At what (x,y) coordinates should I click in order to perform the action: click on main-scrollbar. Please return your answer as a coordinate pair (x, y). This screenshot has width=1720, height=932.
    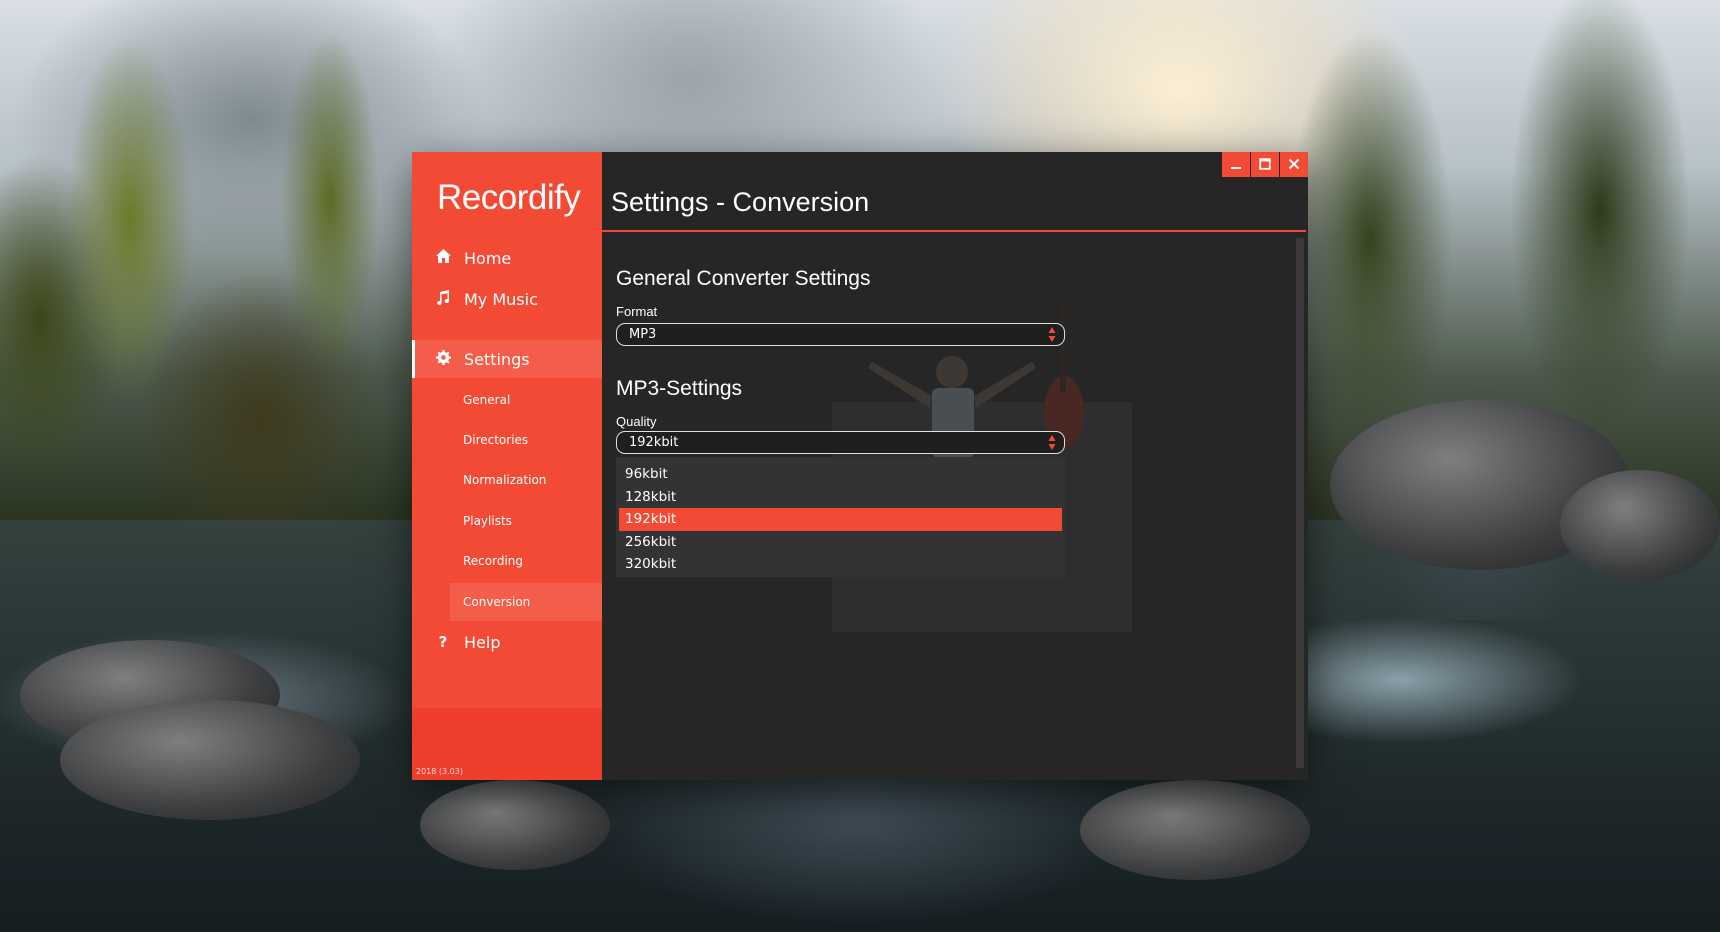
    Looking at the image, I should click on (1300, 503).